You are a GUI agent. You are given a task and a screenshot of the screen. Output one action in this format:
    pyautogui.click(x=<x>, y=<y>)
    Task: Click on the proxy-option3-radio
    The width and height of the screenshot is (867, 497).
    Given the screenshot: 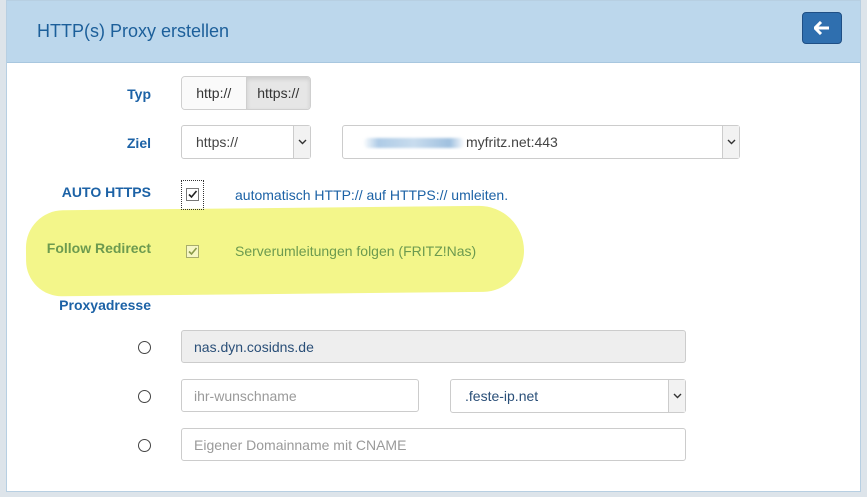 What is the action you would take?
    pyautogui.click(x=144, y=445)
    